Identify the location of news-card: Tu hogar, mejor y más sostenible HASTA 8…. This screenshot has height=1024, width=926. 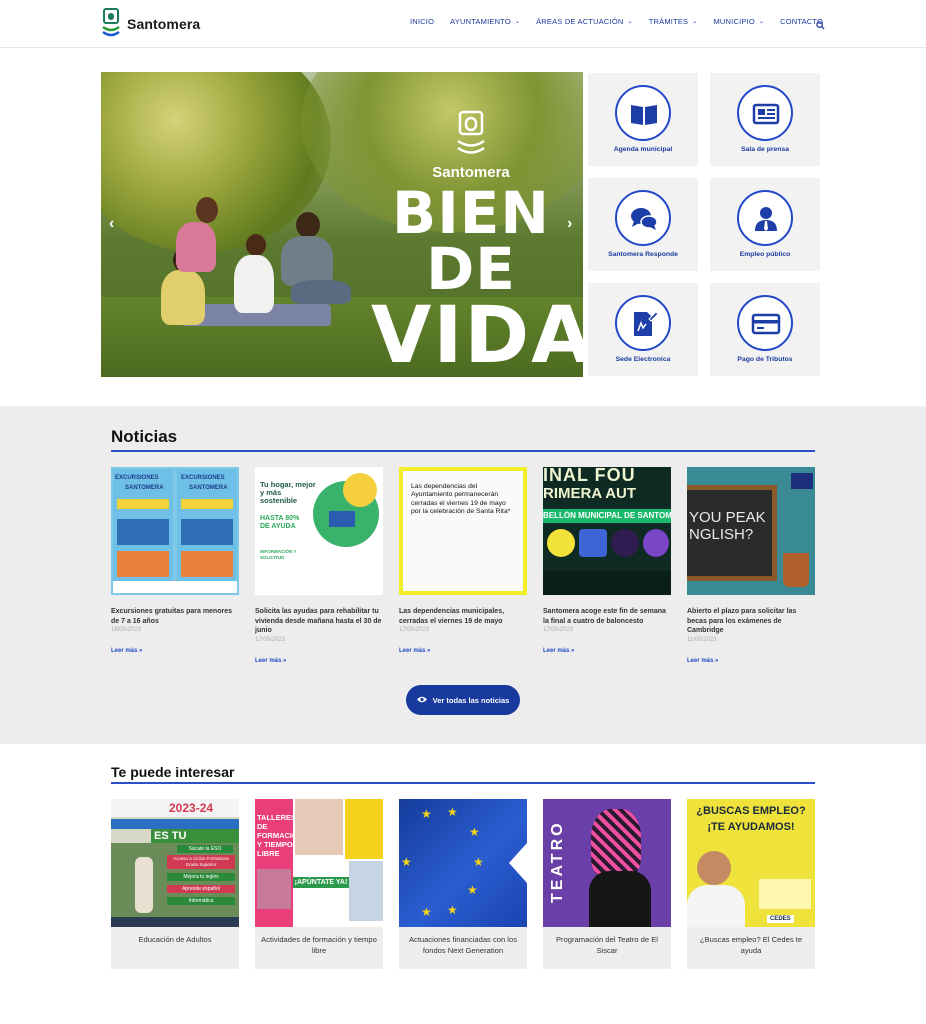
(319, 565).